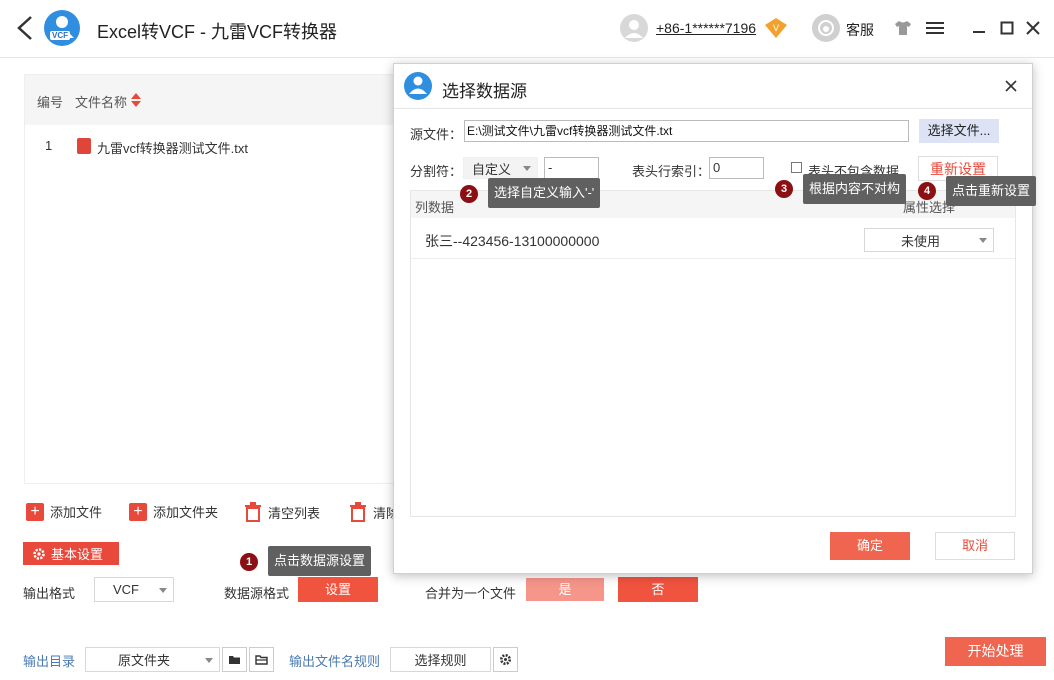 The height and width of the screenshot is (680, 1054). I want to click on add-folder-label: 添加文件夹, so click(186, 512).